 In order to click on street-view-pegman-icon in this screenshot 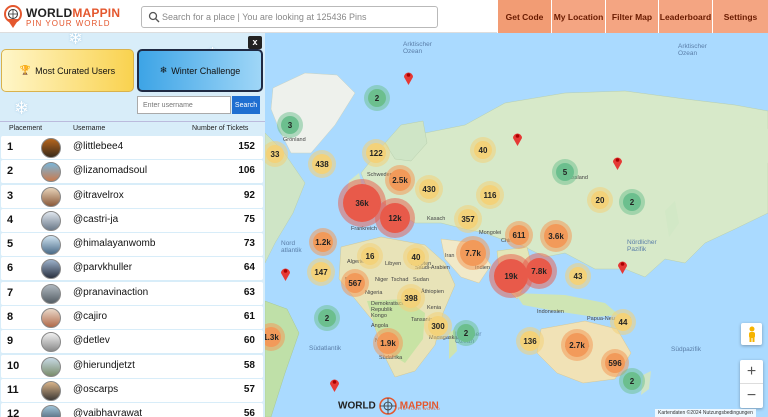, I will do `click(751, 334)`.